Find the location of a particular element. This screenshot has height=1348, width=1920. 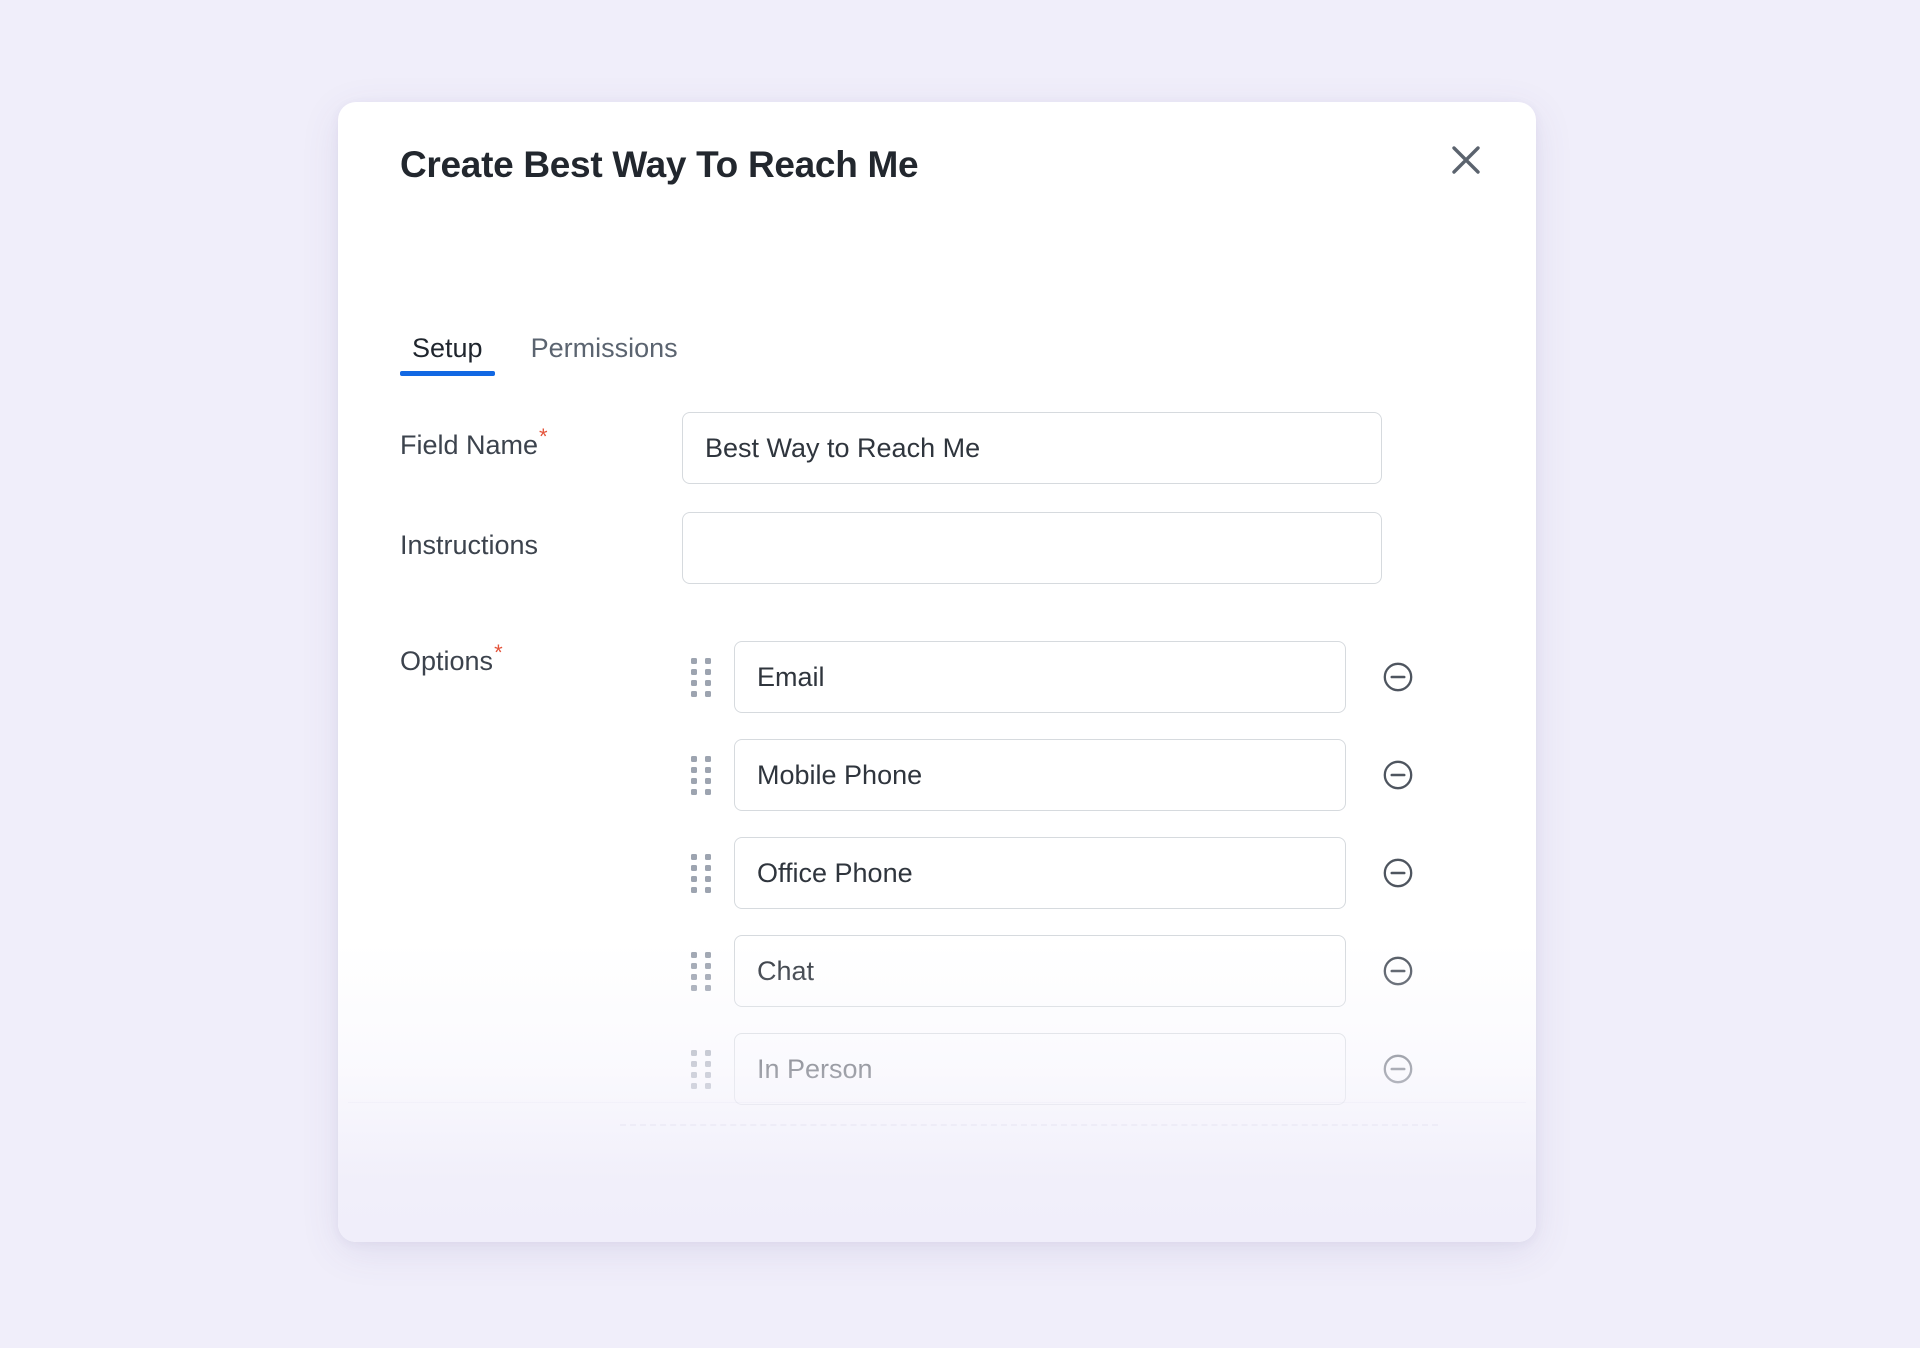

tab-setup: Setup is located at coordinates (447, 355).